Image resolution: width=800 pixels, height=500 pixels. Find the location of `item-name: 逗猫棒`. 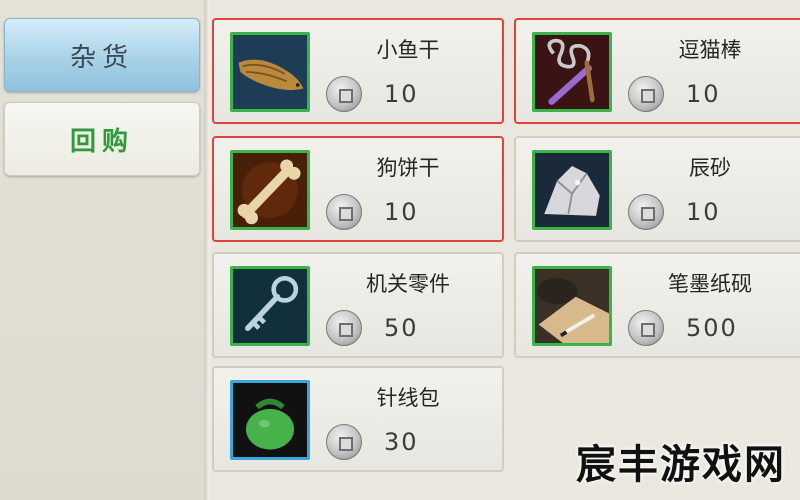

item-name: 逗猫棒 is located at coordinates (710, 50).